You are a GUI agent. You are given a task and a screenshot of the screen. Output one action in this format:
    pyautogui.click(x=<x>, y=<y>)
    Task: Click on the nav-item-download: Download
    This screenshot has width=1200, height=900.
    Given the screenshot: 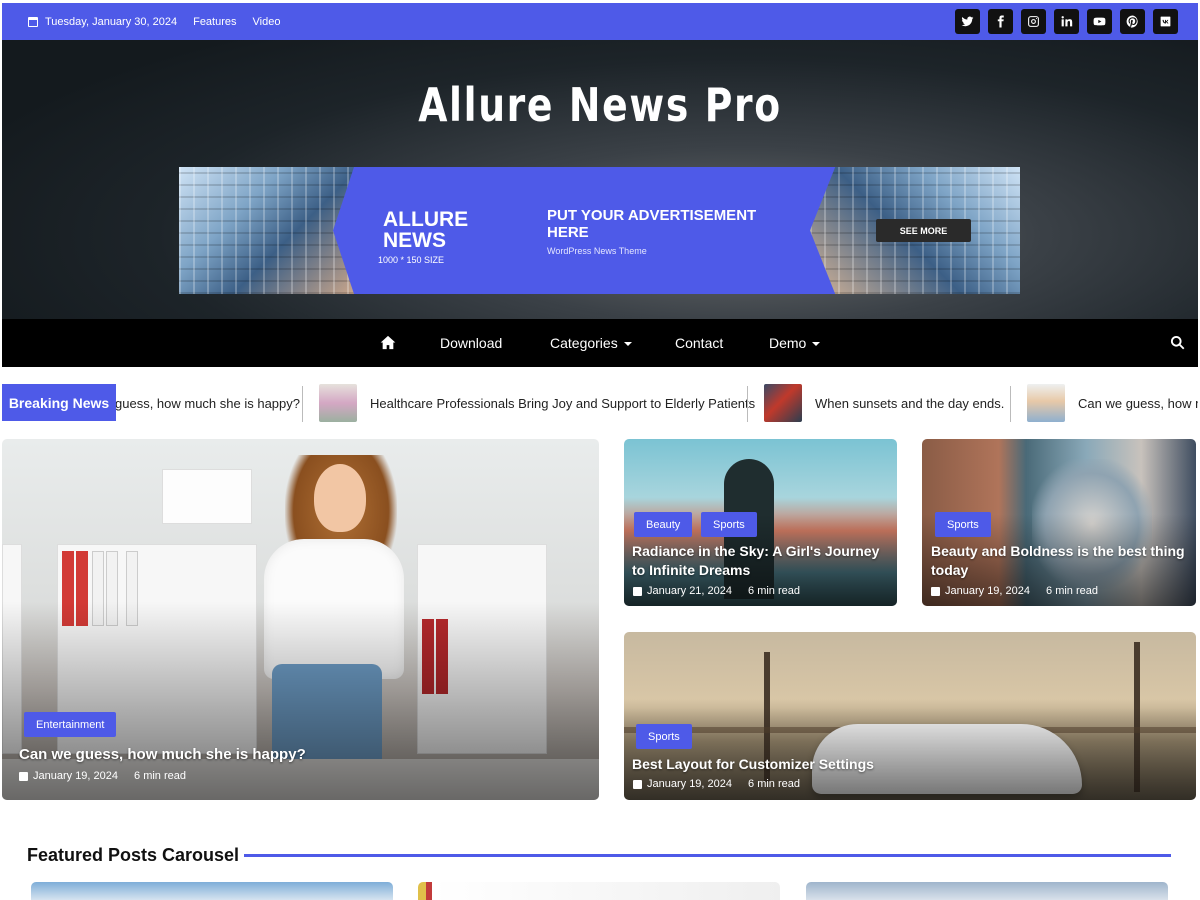 What is the action you would take?
    pyautogui.click(x=471, y=343)
    